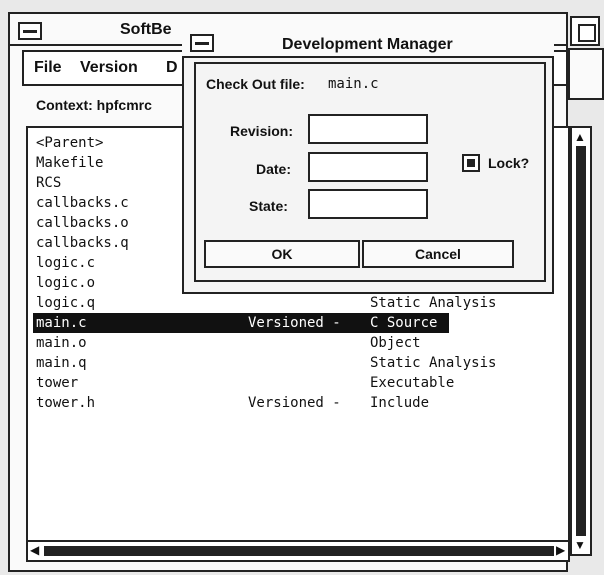 This screenshot has height=575, width=604. What do you see at coordinates (172, 68) in the screenshot?
I see `menu-d: D` at bounding box center [172, 68].